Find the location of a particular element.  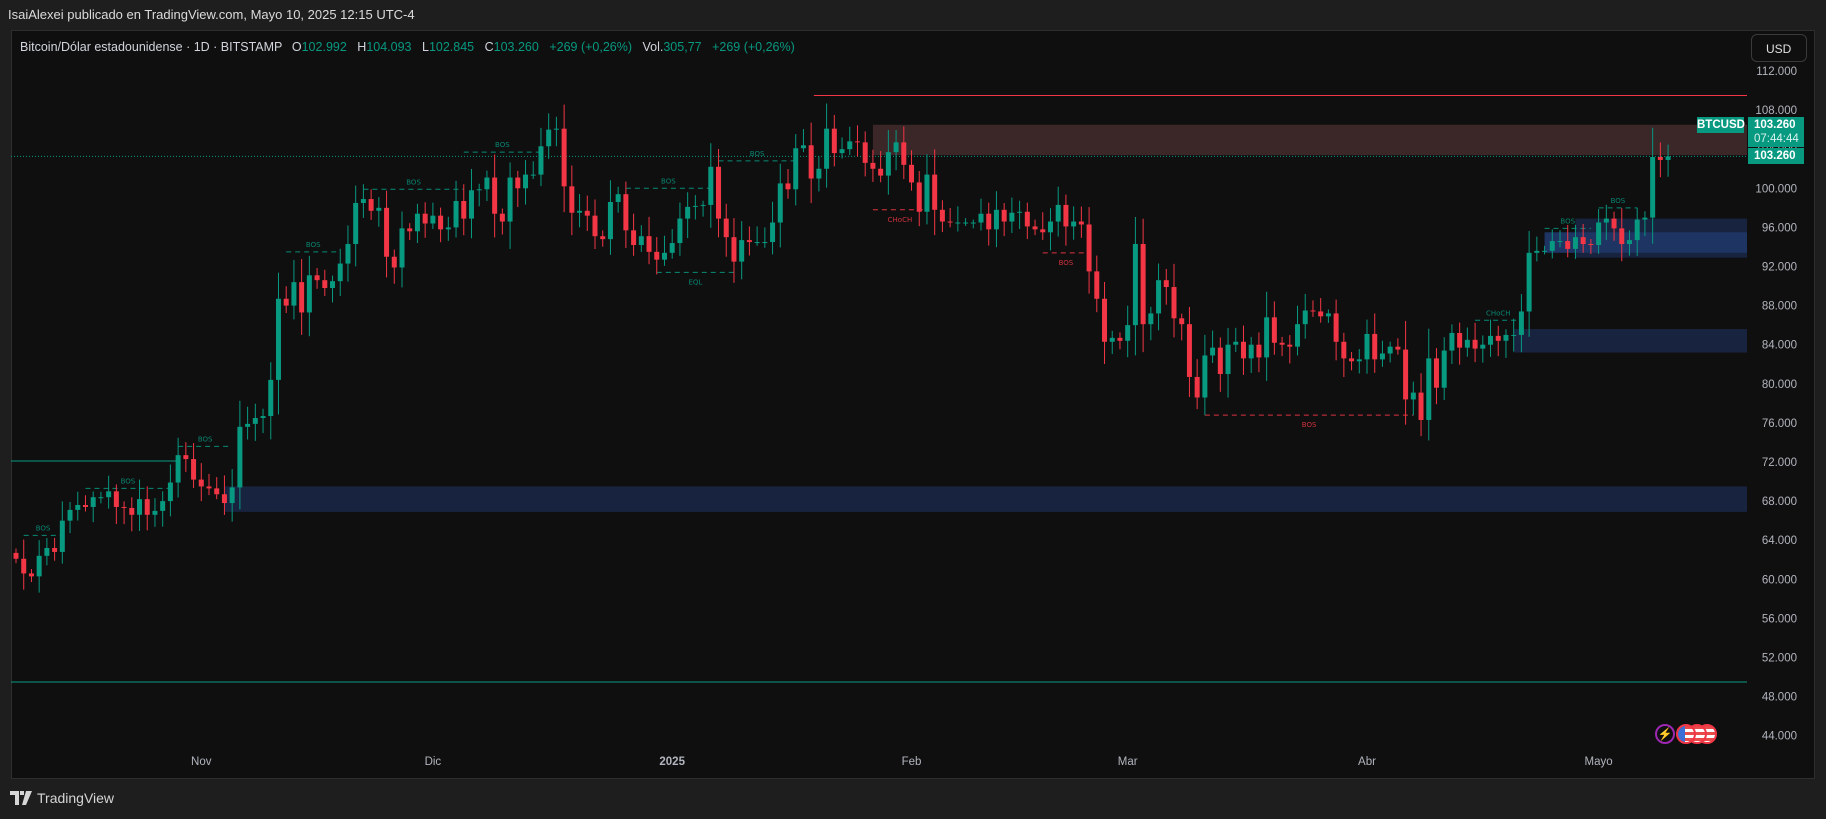

currency-button: USD is located at coordinates (1779, 48).